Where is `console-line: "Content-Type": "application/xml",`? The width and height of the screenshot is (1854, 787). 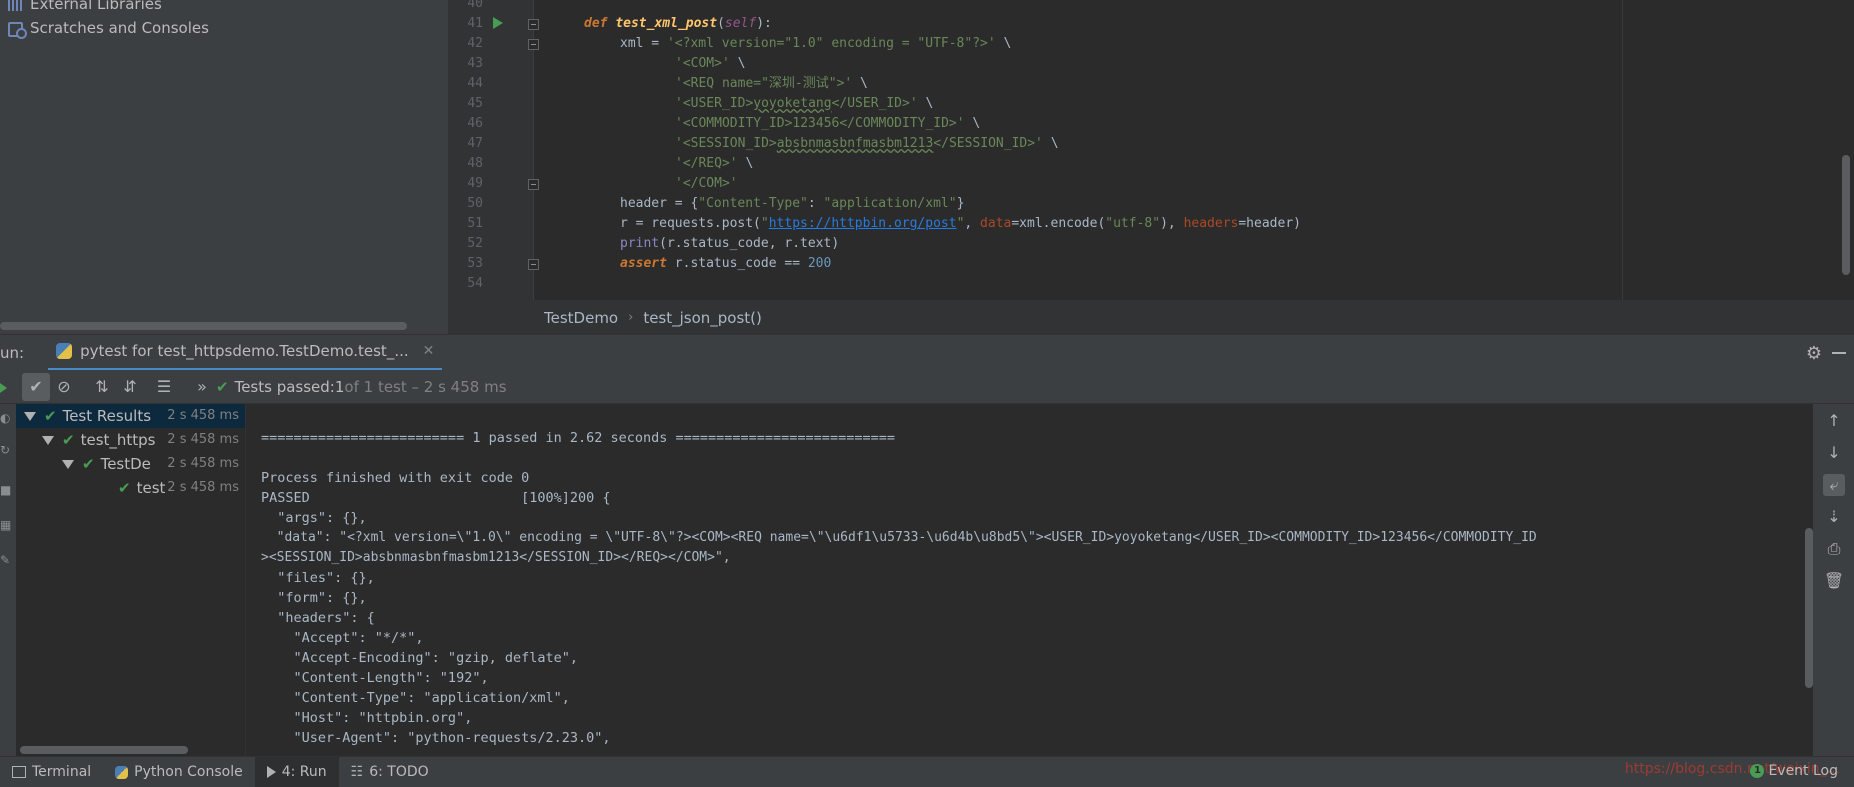
console-line: "Content-Type": "application/xml", is located at coordinates (415, 698).